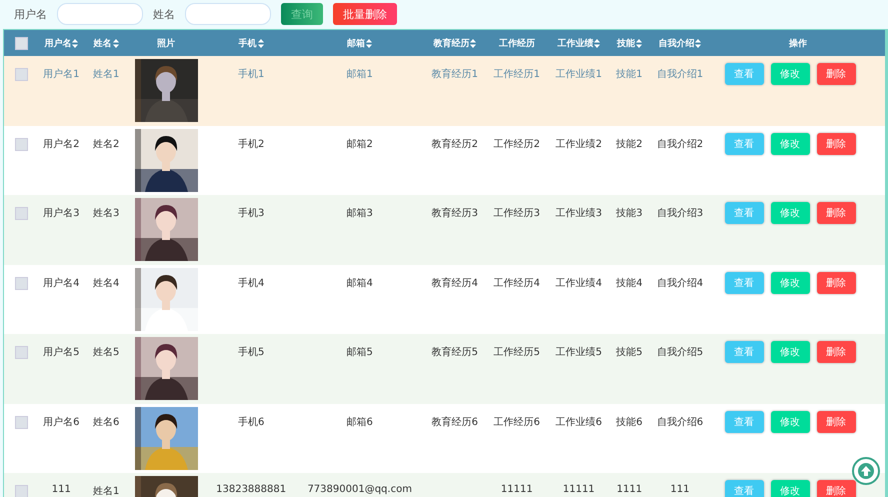 The width and height of the screenshot is (888, 497). Describe the element at coordinates (798, 44) in the screenshot. I see `column-header: 操作` at that location.